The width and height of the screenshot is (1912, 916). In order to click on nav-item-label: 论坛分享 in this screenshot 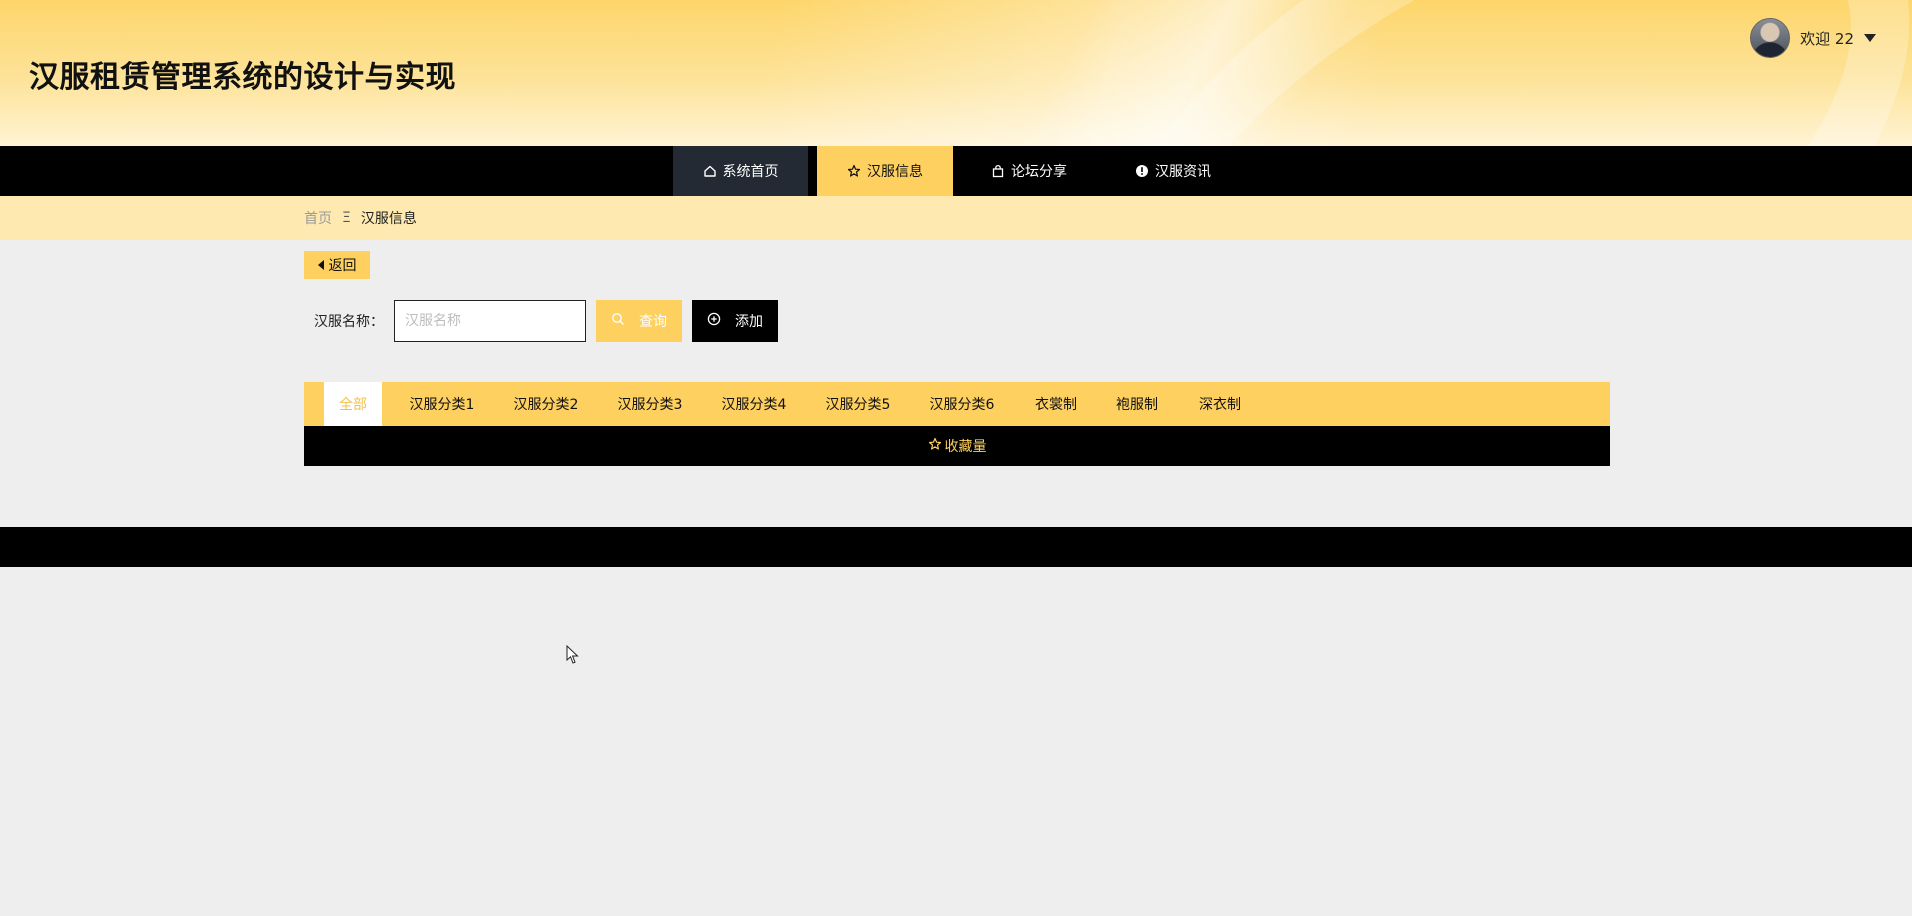, I will do `click(1039, 172)`.